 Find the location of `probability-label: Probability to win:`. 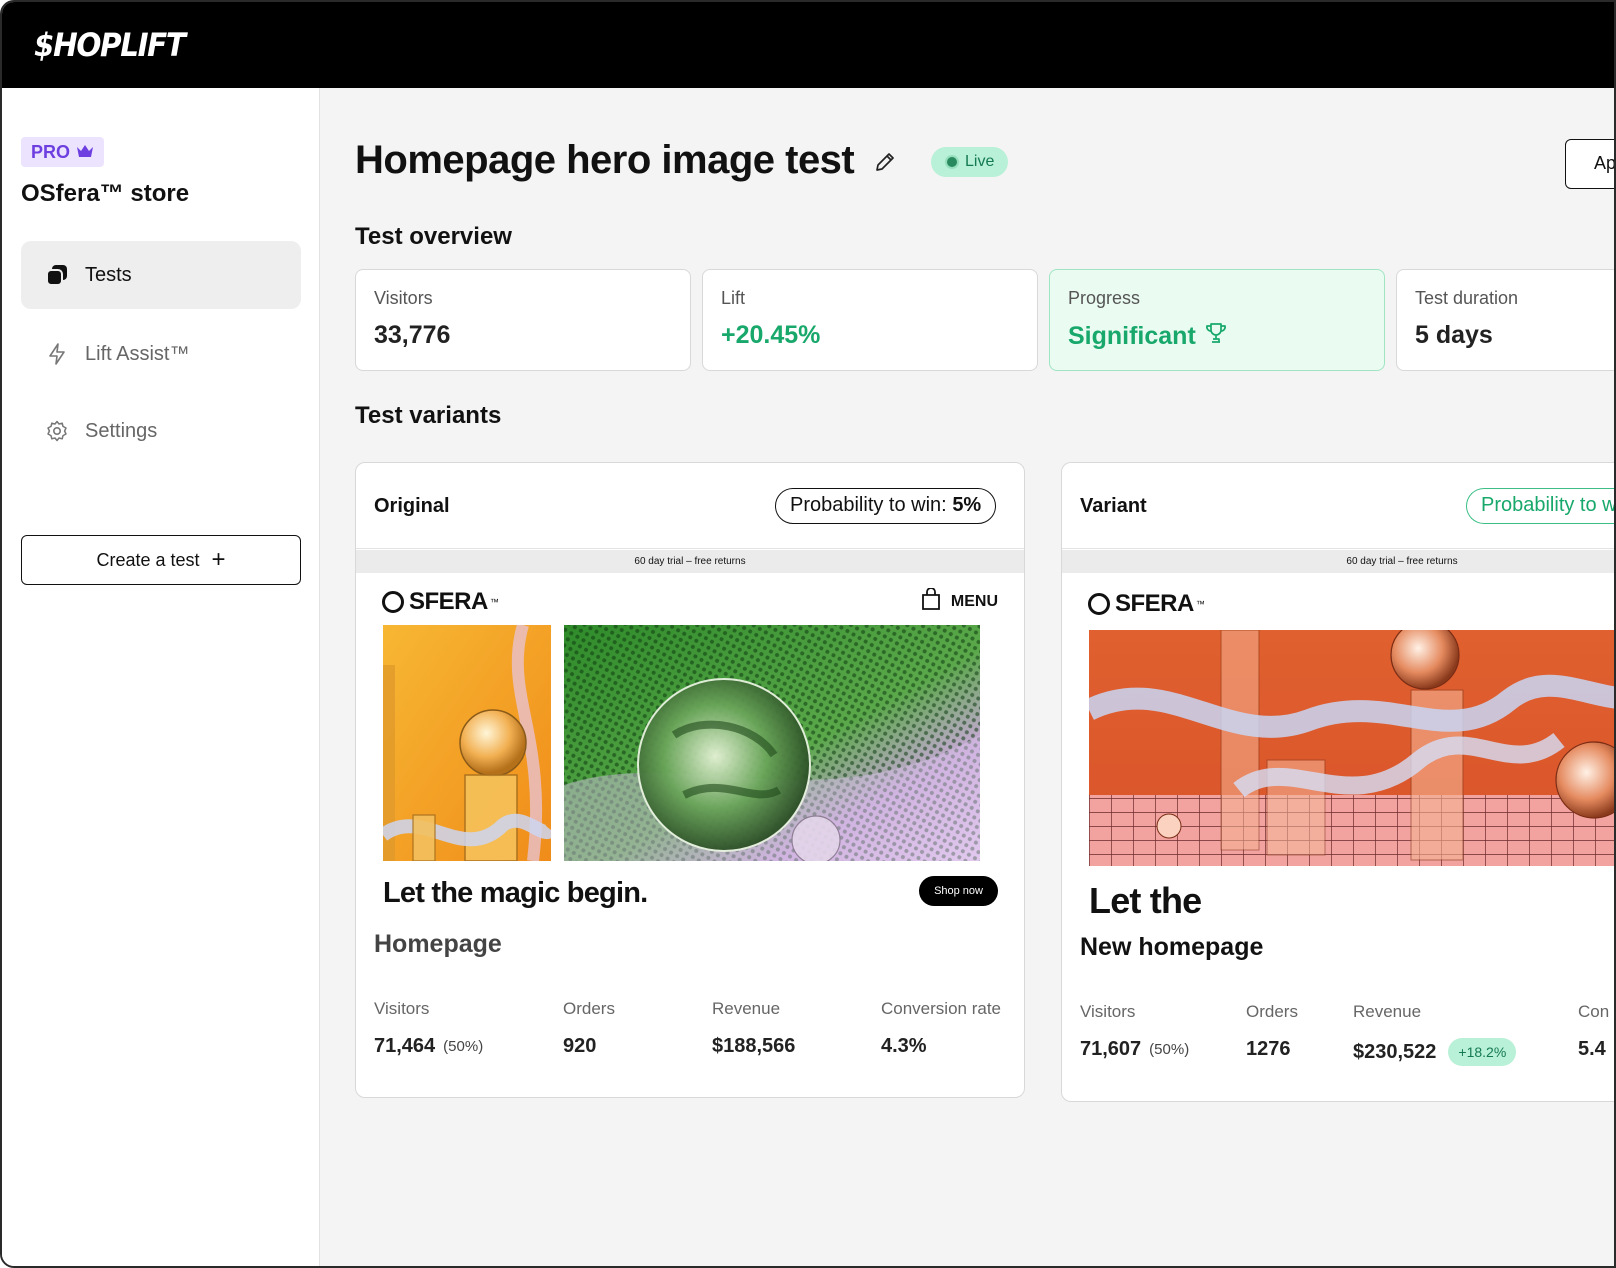

probability-label: Probability to win: is located at coordinates (868, 505).